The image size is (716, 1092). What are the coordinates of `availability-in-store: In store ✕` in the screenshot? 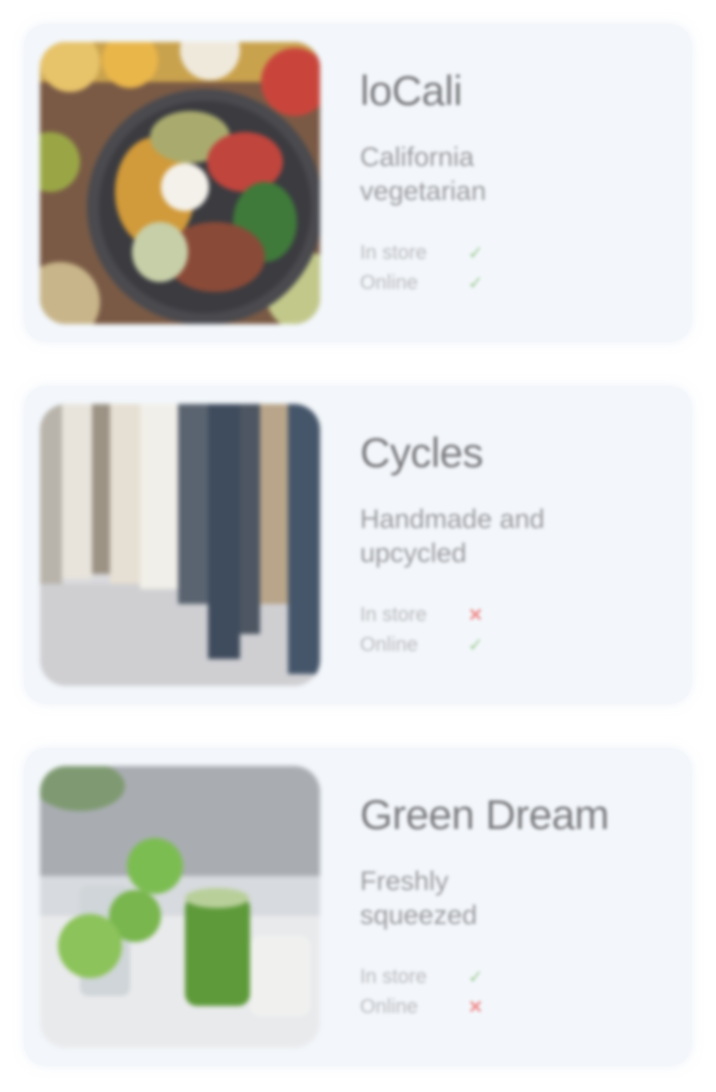 It's located at (516, 615).